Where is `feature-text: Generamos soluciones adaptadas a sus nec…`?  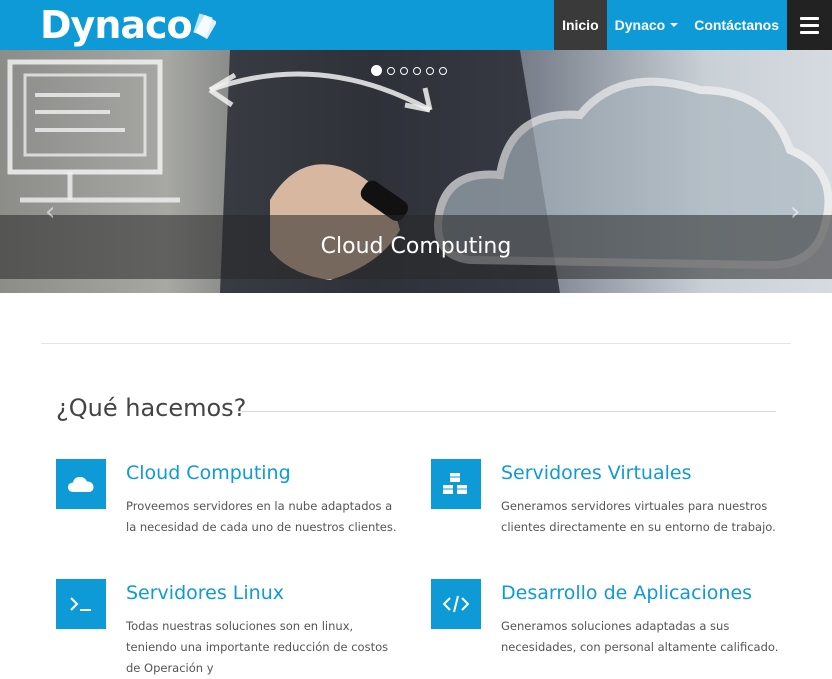
feature-text: Generamos soluciones adaptadas a sus nec… is located at coordinates (640, 636).